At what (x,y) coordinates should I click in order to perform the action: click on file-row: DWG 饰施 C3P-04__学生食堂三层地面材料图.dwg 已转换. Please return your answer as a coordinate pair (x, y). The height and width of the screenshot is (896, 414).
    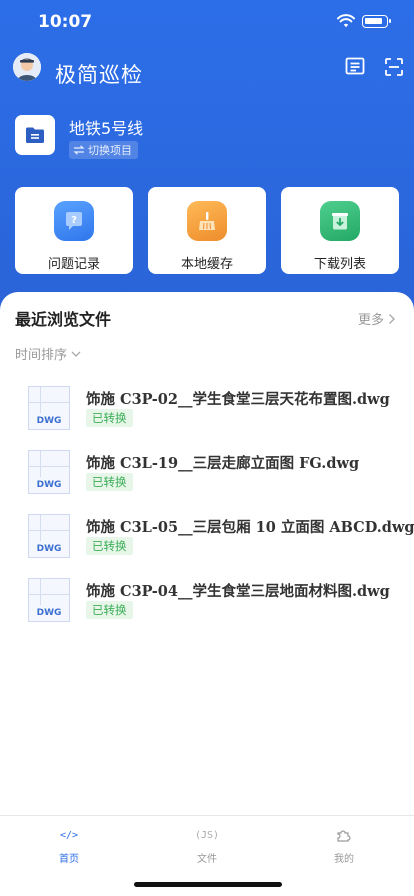
    Looking at the image, I should click on (213, 602).